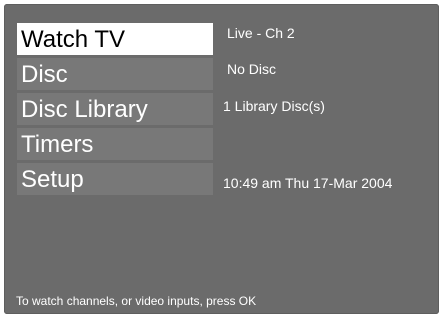 The height and width of the screenshot is (318, 443). I want to click on disc-library-status: 1 Library Disc(s), so click(274, 106).